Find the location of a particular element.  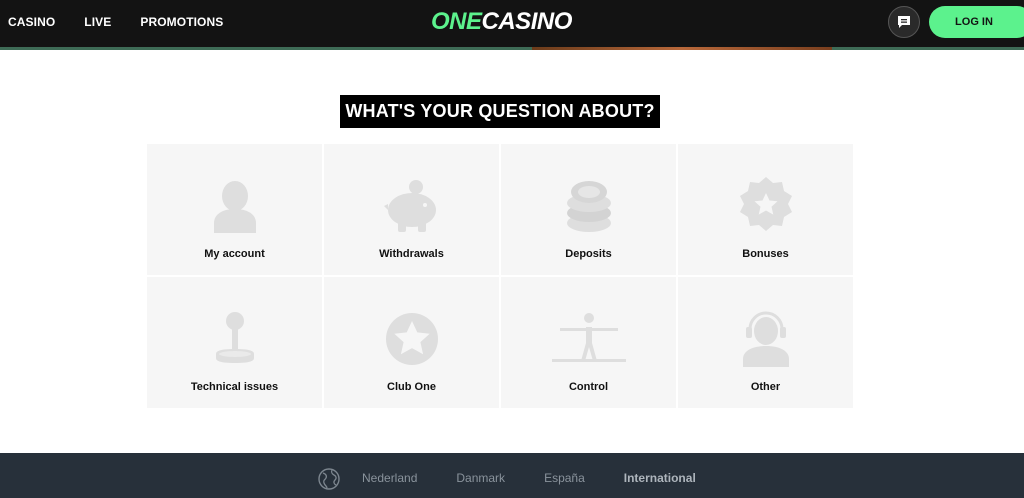

category-label: Other is located at coordinates (765, 387).